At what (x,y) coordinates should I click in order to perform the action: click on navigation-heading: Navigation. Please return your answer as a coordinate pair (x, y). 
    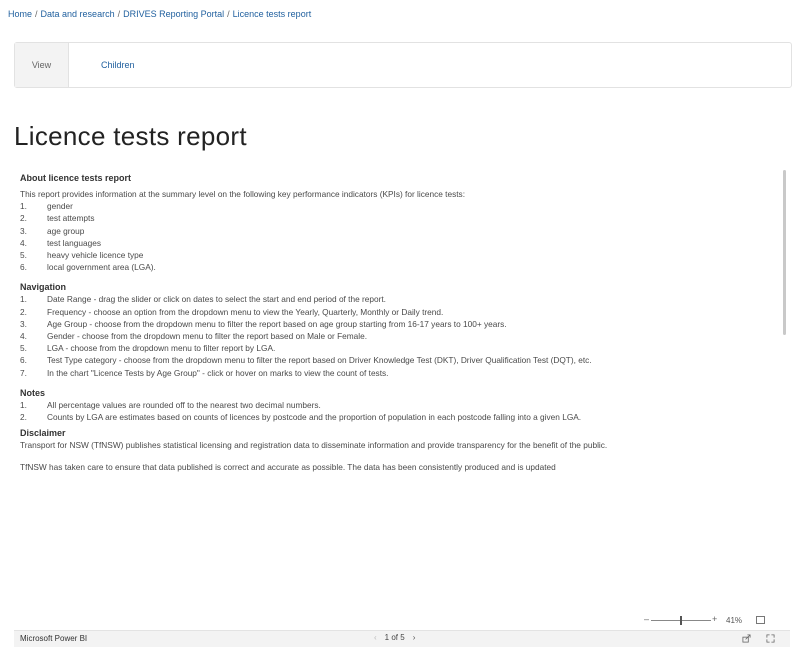
    Looking at the image, I should click on (43, 287).